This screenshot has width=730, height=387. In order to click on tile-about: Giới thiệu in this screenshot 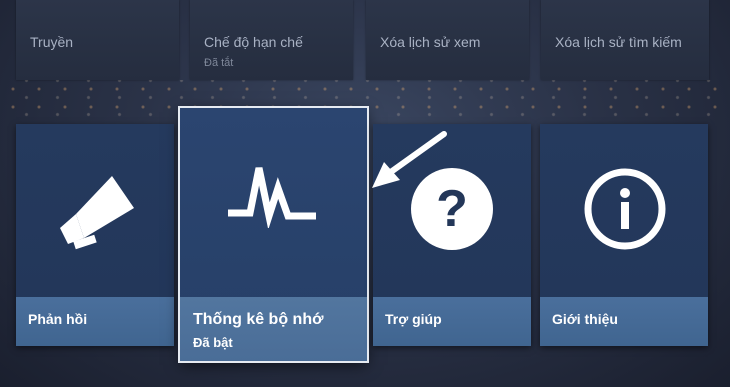, I will do `click(624, 235)`.